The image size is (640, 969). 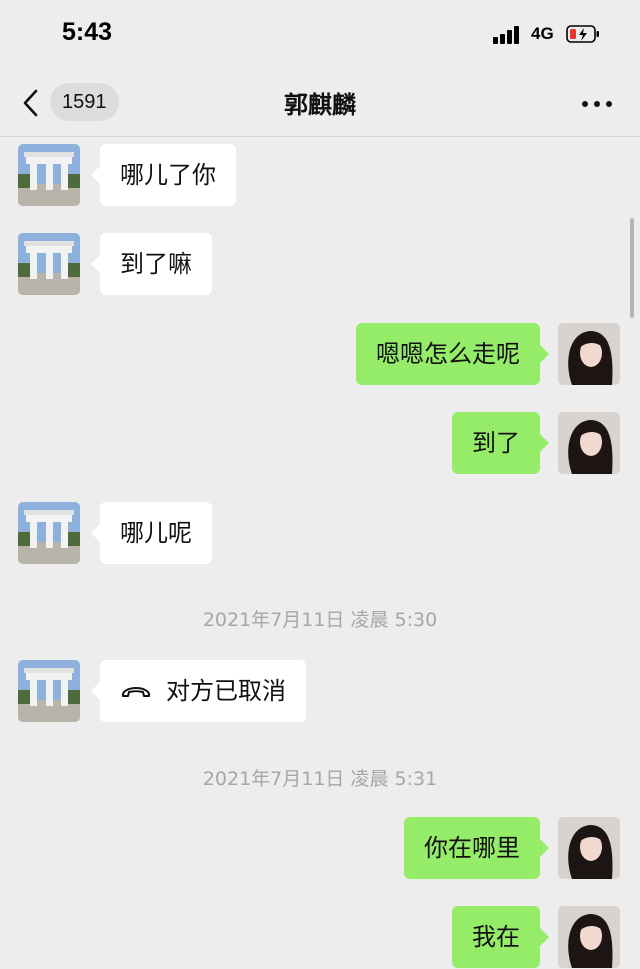 I want to click on more-options-button, so click(x=597, y=104).